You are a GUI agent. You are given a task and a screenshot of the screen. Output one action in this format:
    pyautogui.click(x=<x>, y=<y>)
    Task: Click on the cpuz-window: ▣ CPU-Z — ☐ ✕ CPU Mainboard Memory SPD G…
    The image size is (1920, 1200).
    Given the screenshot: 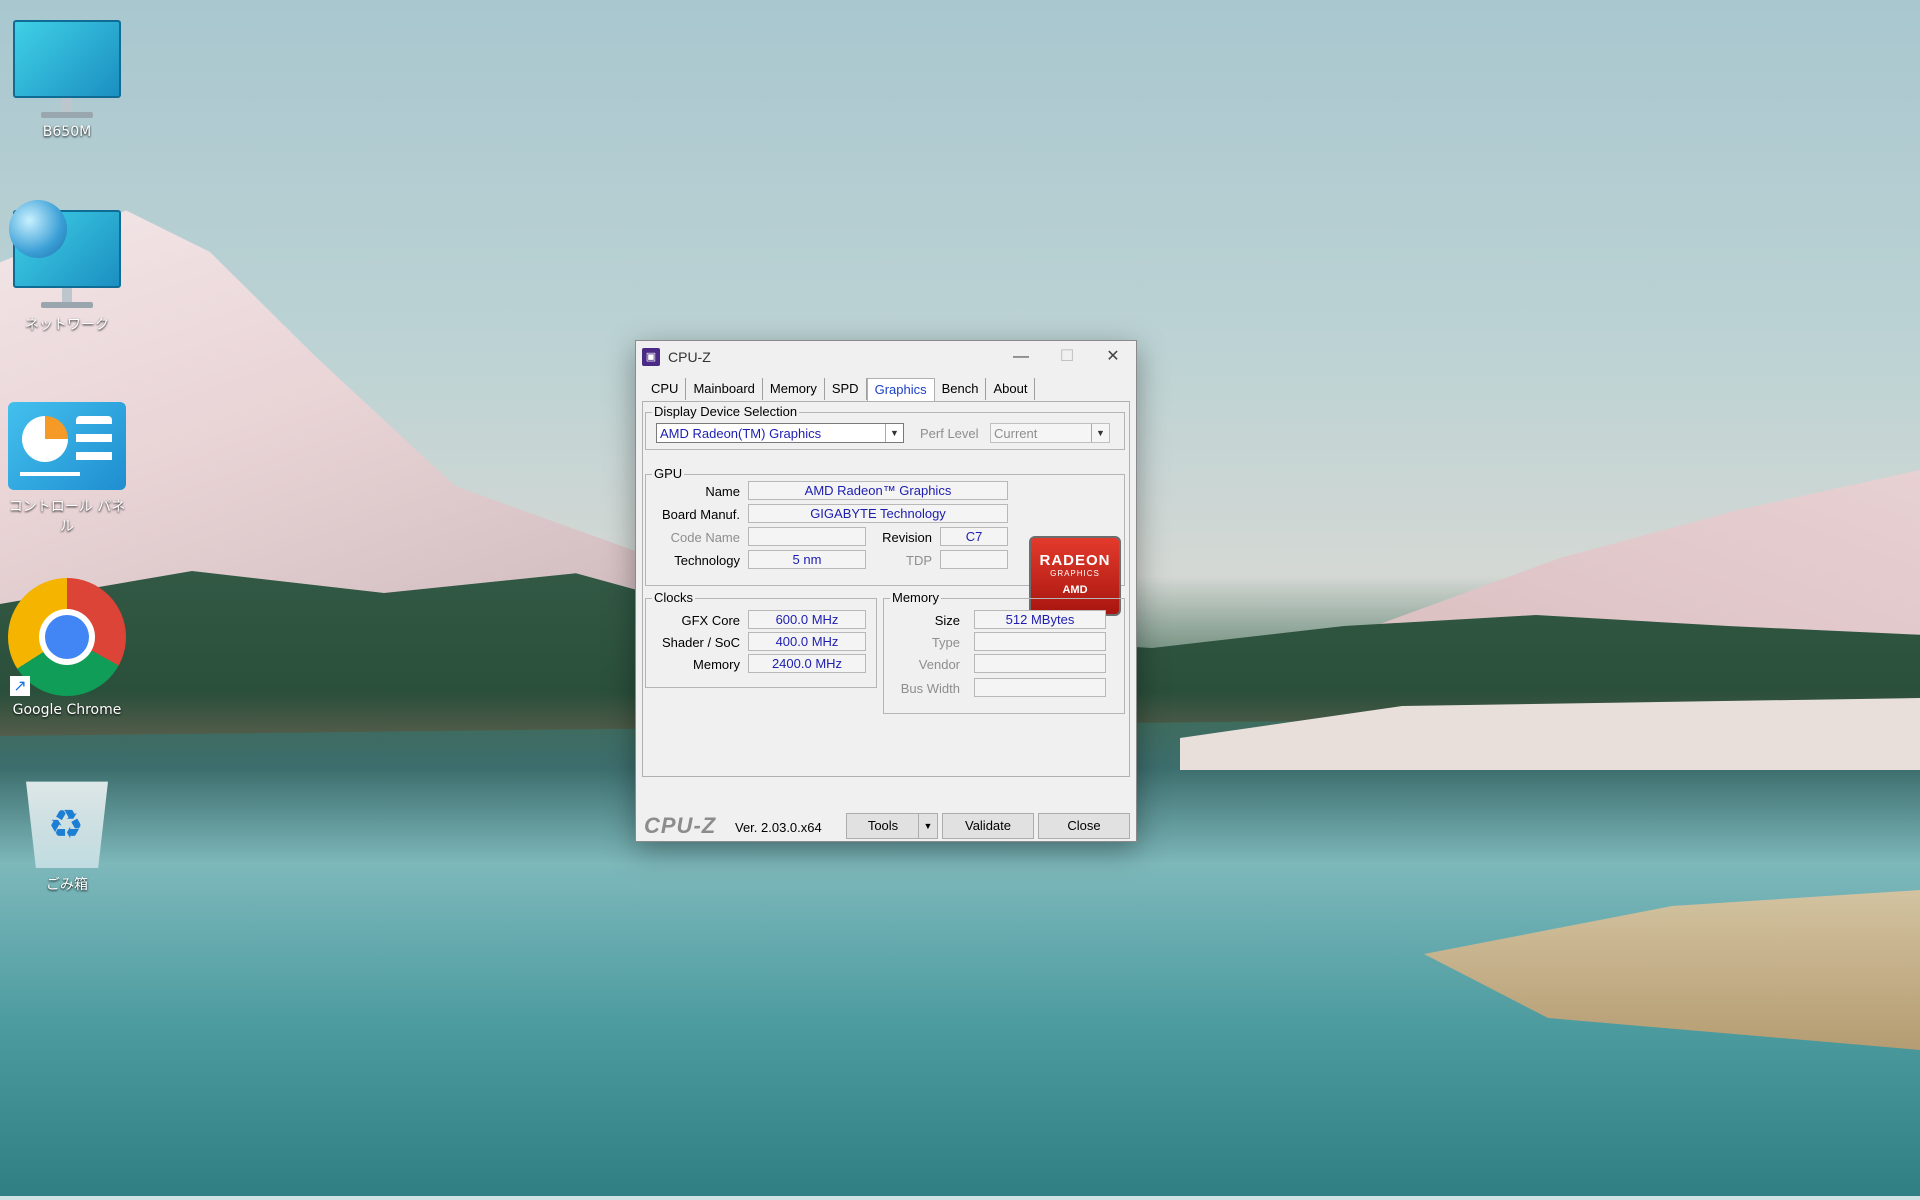 What is the action you would take?
    pyautogui.click(x=886, y=591)
    